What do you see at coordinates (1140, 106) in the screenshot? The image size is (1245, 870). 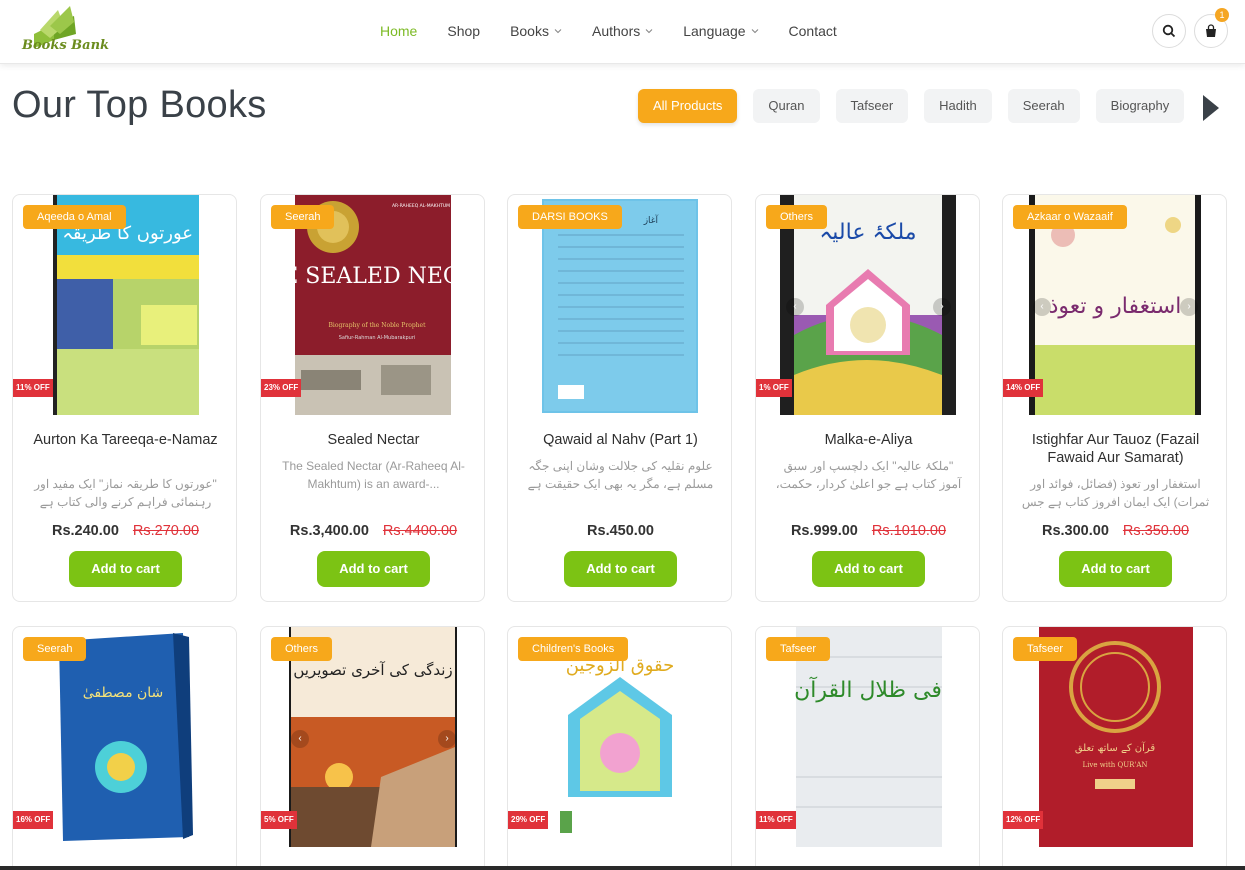 I see `filter-biography: Biography` at bounding box center [1140, 106].